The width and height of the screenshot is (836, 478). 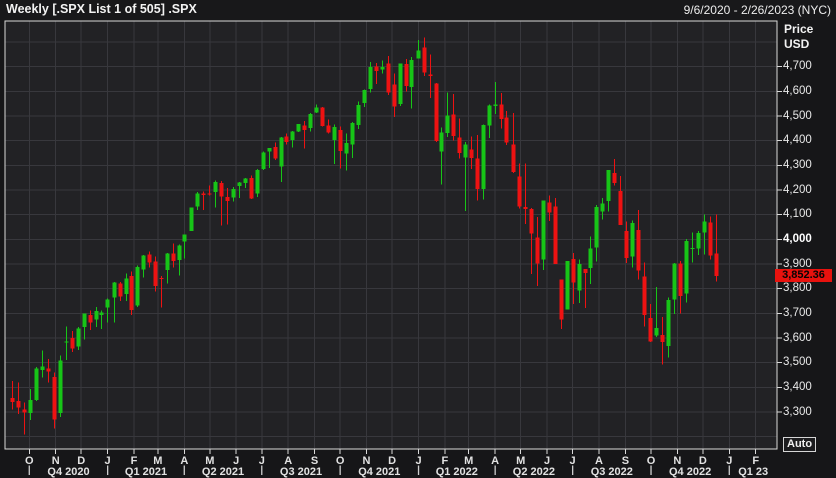 I want to click on quarter-label: Q2 2021, so click(x=223, y=472).